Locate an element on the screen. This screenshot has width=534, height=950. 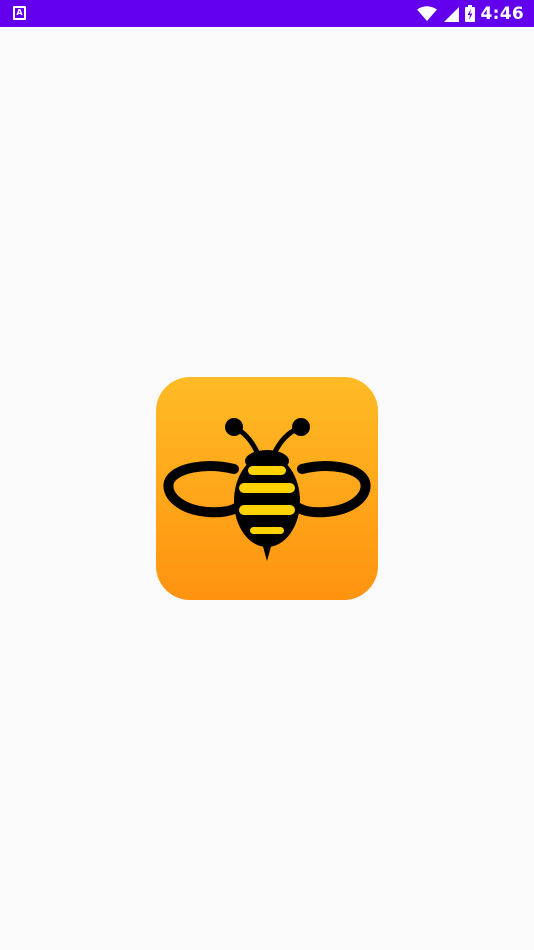
notification-app-icon: A is located at coordinates (19, 13).